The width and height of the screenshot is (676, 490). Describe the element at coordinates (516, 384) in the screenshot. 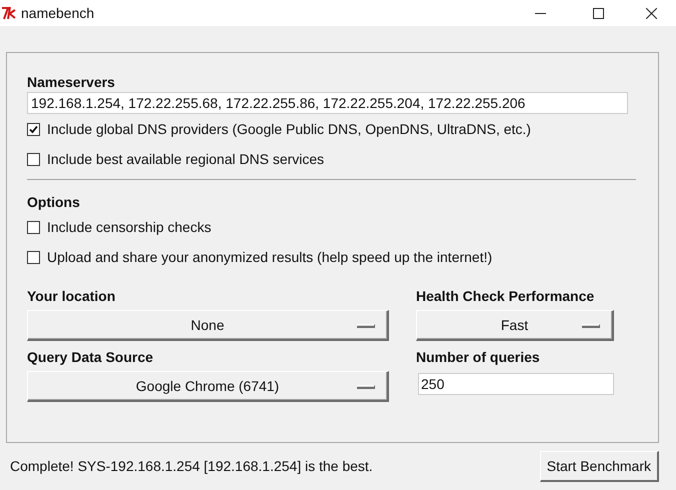

I see `queries-field: 250` at that location.